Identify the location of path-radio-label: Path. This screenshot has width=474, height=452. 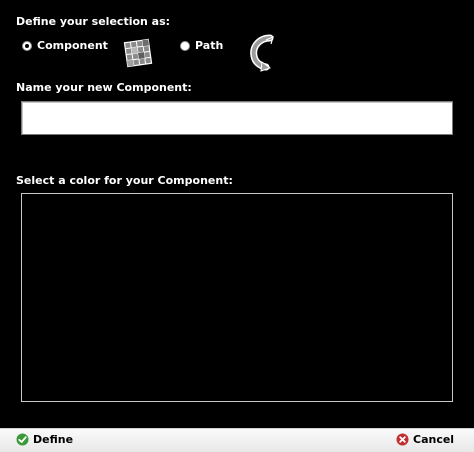
(209, 45).